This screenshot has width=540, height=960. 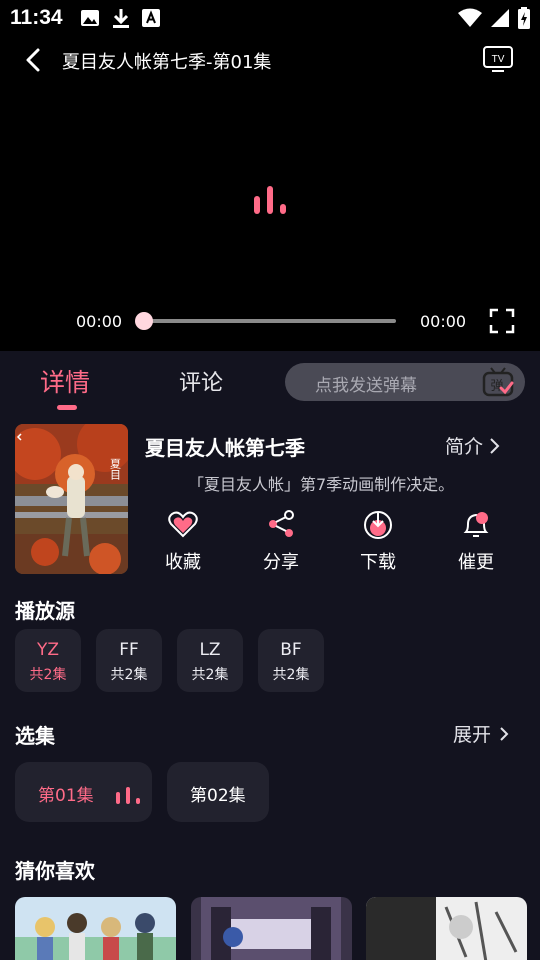 I want to click on system-icons, so click(x=494, y=18).